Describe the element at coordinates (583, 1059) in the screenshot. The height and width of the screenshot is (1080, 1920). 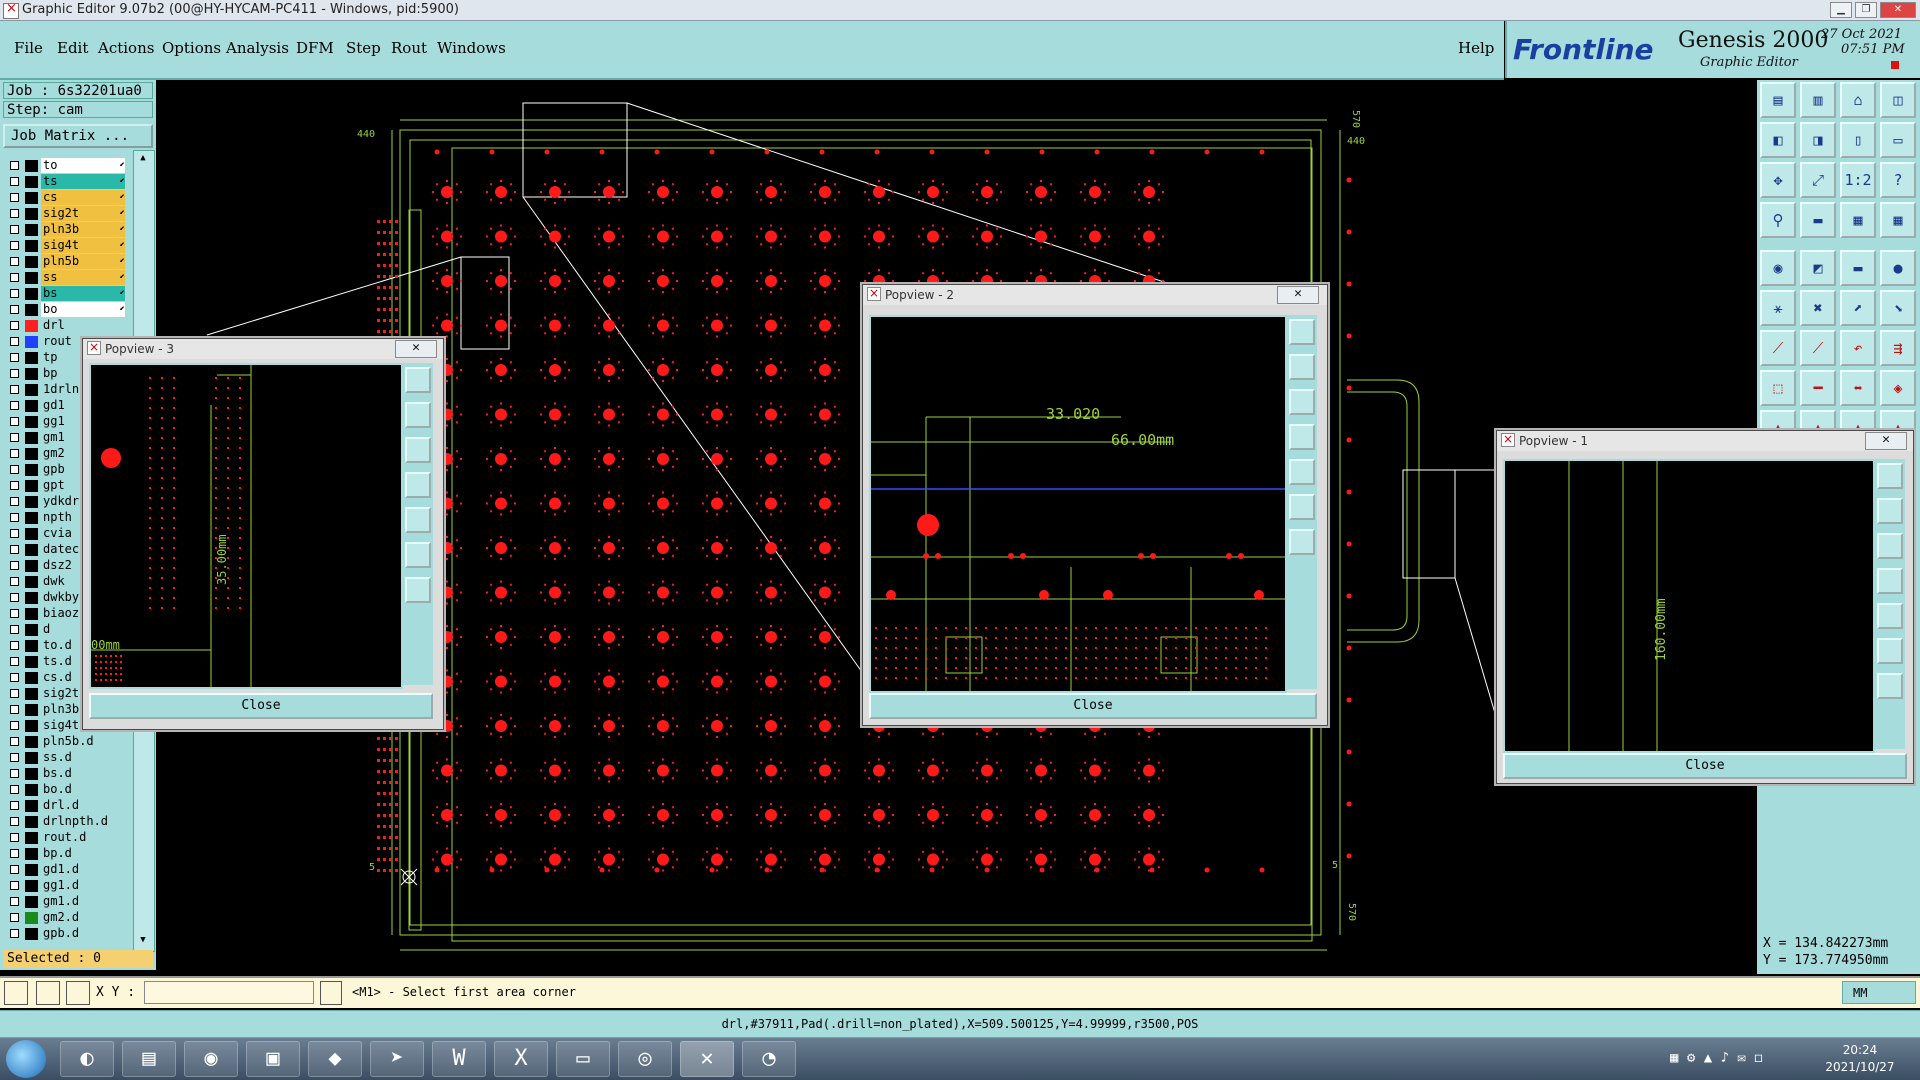
I see `taskbar-files-icon: ▭` at that location.